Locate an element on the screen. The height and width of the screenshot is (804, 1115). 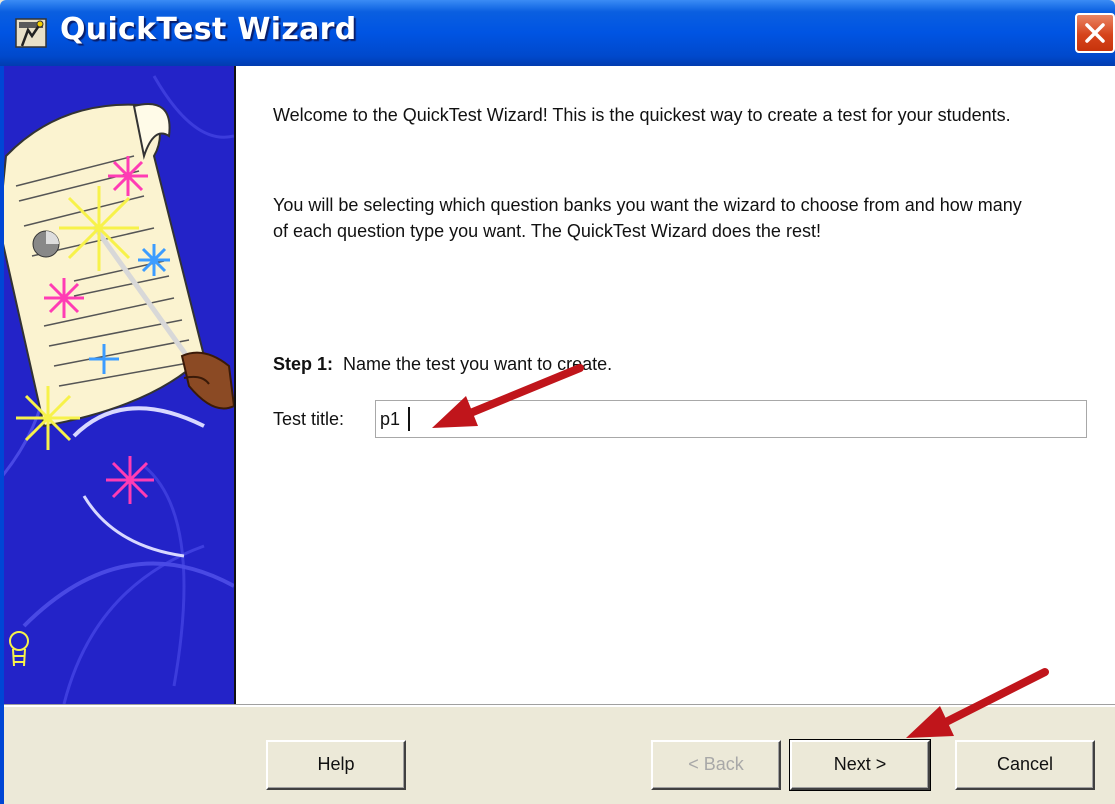
next-button: Next > is located at coordinates (860, 765).